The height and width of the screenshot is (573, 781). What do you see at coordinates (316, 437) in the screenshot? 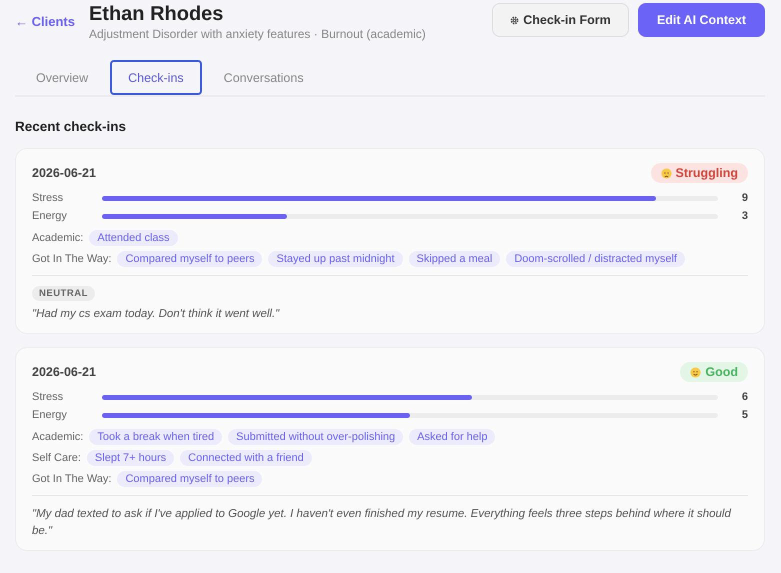
I see `tag-chip: Submitted without over-polishing` at bounding box center [316, 437].